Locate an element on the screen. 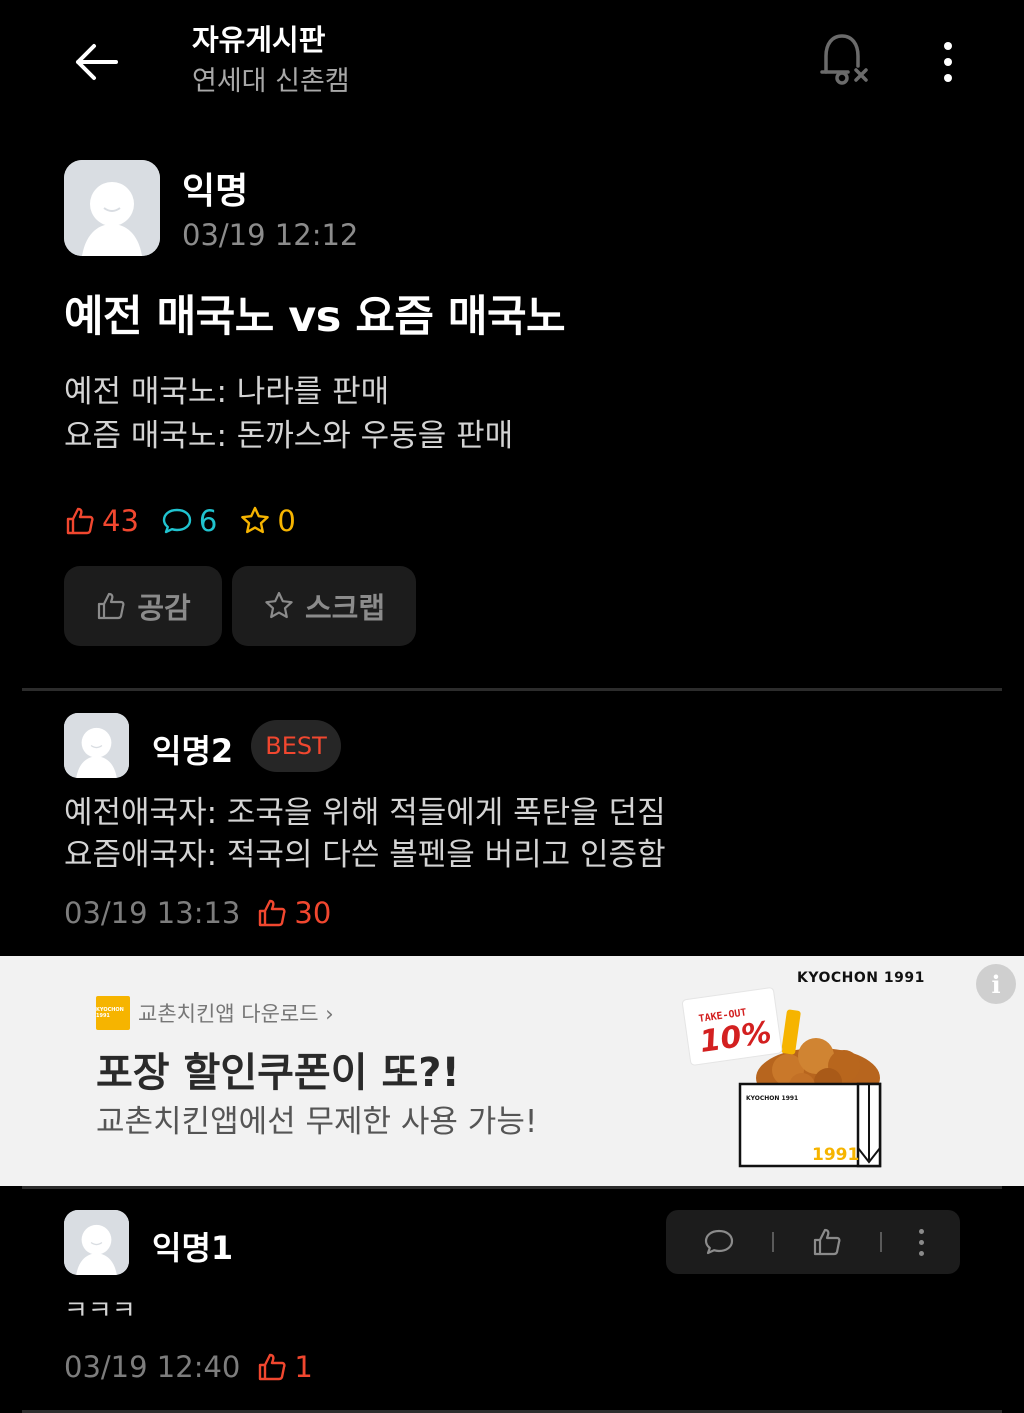 Image resolution: width=1024 pixels, height=1413 pixels. ad-logo-text: KYOCHON 1991 is located at coordinates (110, 1013).